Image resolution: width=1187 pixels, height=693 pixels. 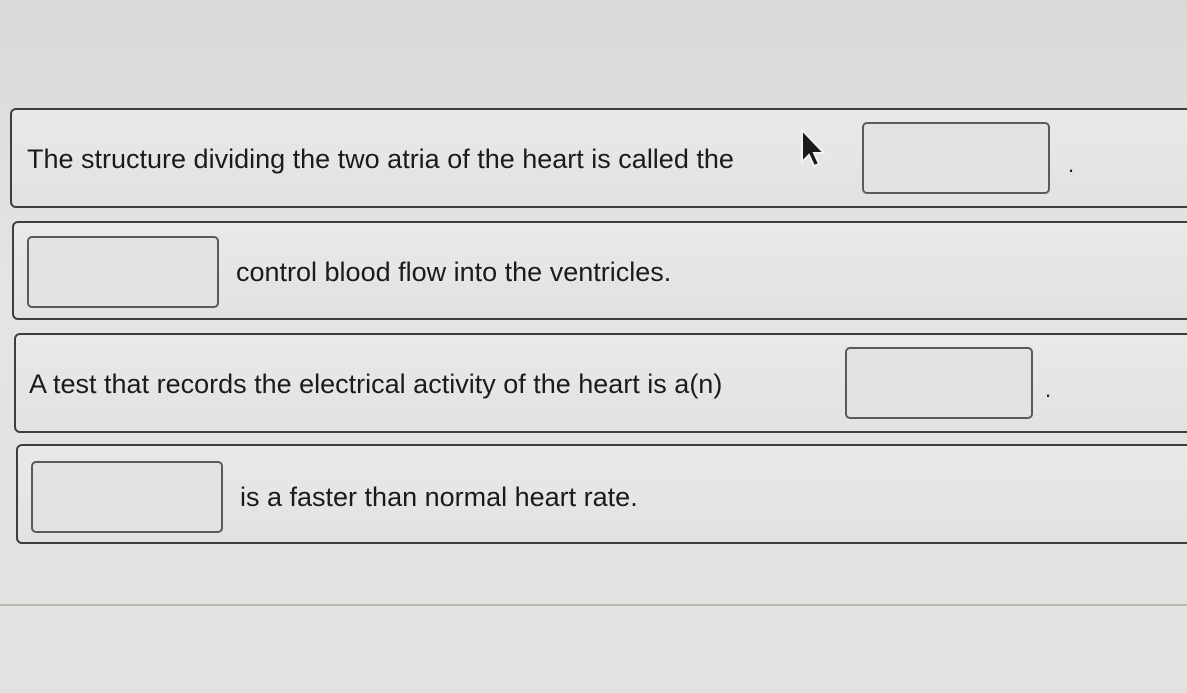 What do you see at coordinates (593, 605) in the screenshot?
I see `divider-line` at bounding box center [593, 605].